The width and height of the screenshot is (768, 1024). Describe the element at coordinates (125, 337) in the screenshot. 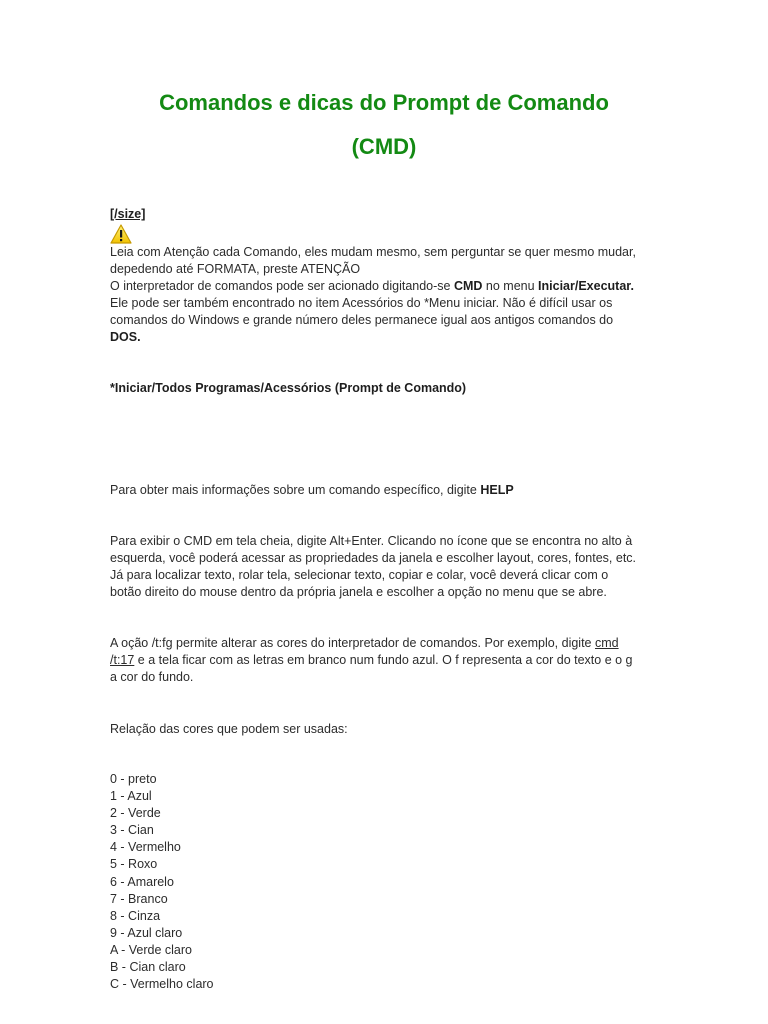

I see `dos-bold: DOS.` at that location.